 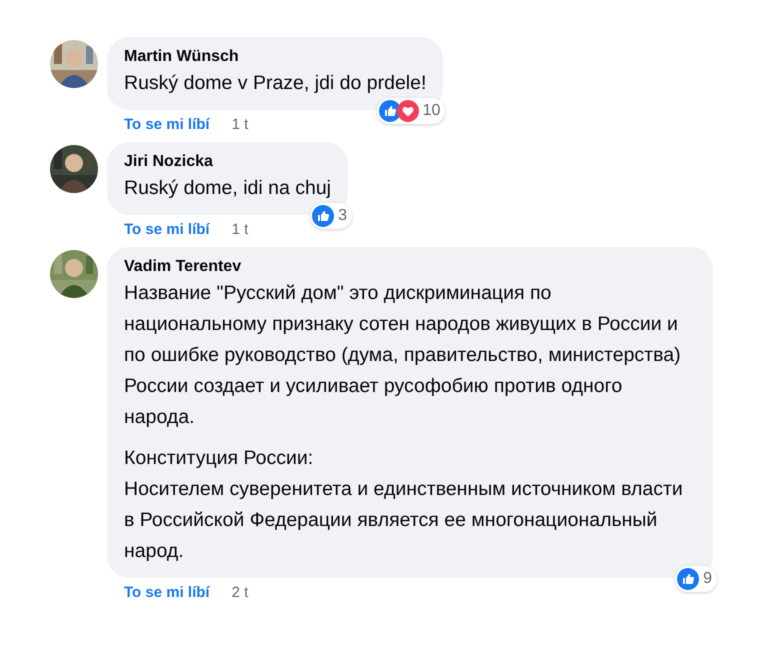 I want to click on reaction-count: 10, so click(x=431, y=111).